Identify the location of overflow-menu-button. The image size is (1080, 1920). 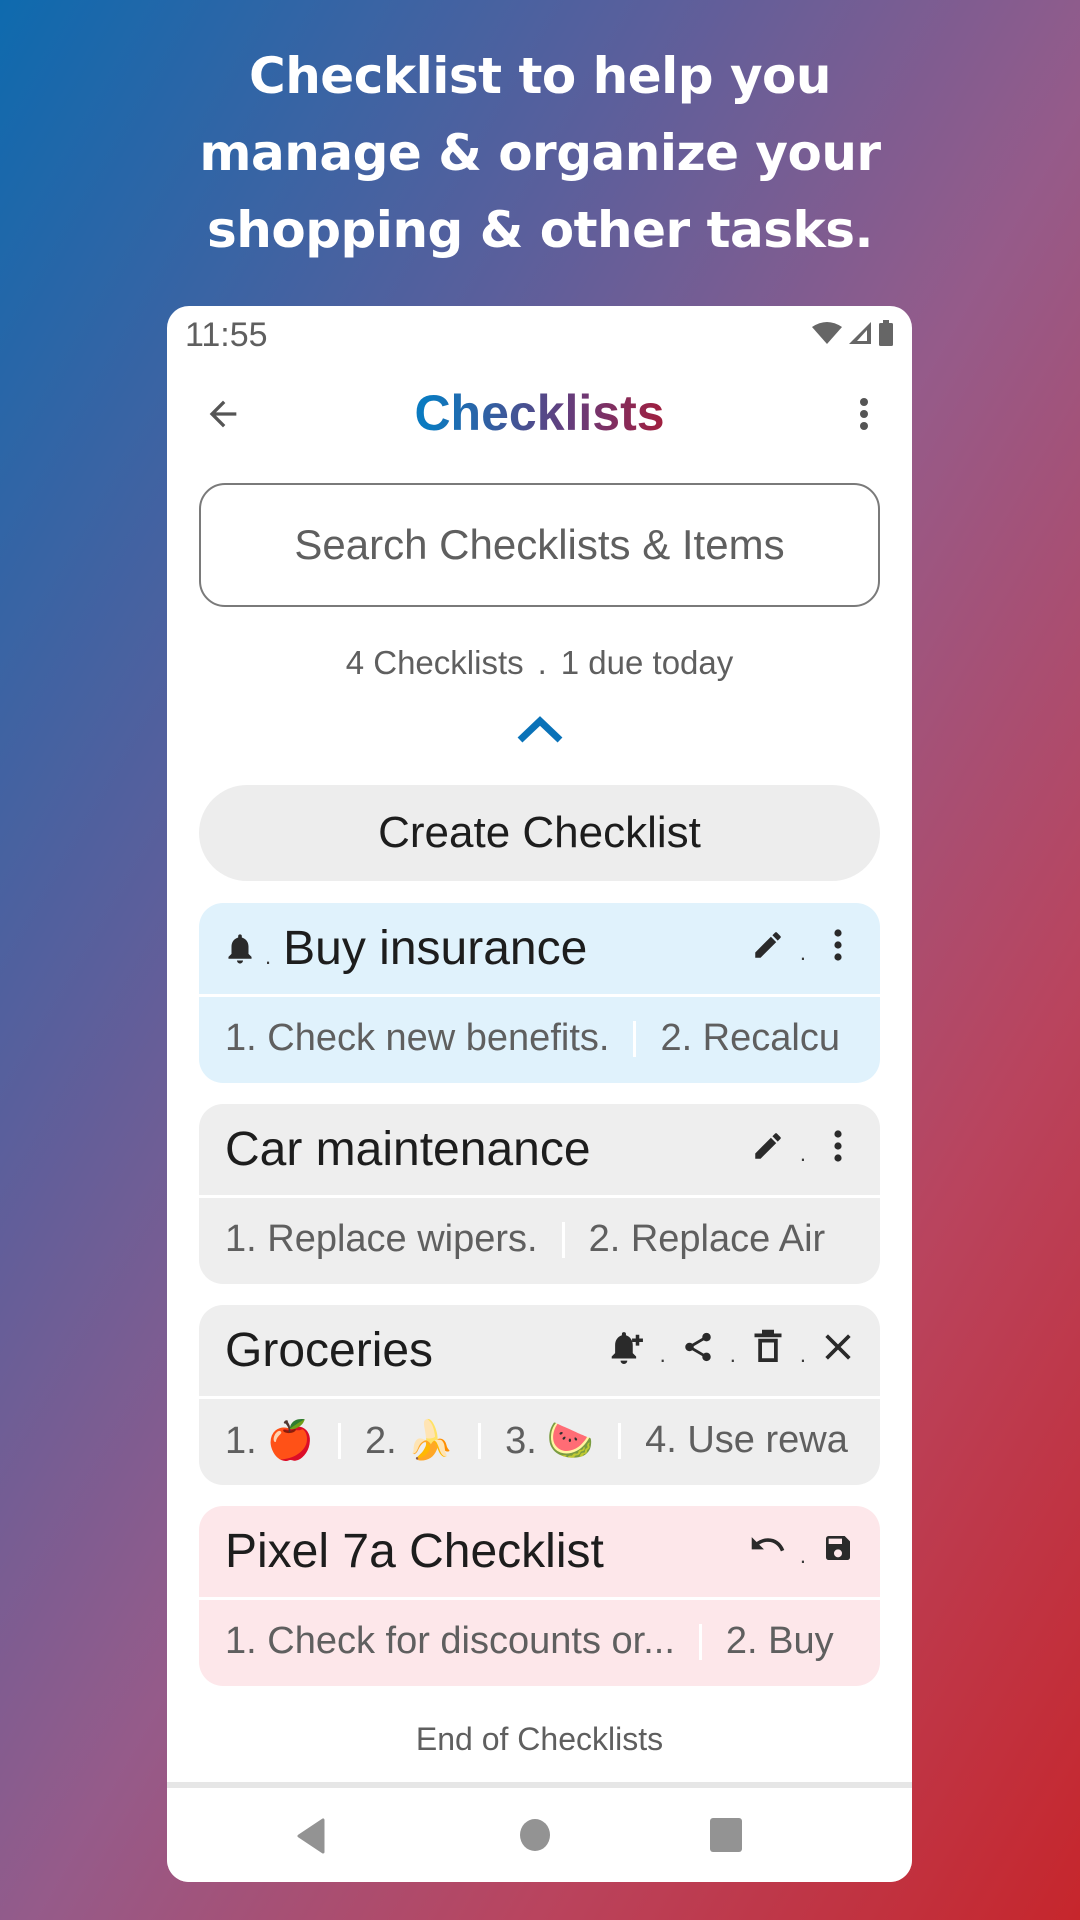
(864, 414).